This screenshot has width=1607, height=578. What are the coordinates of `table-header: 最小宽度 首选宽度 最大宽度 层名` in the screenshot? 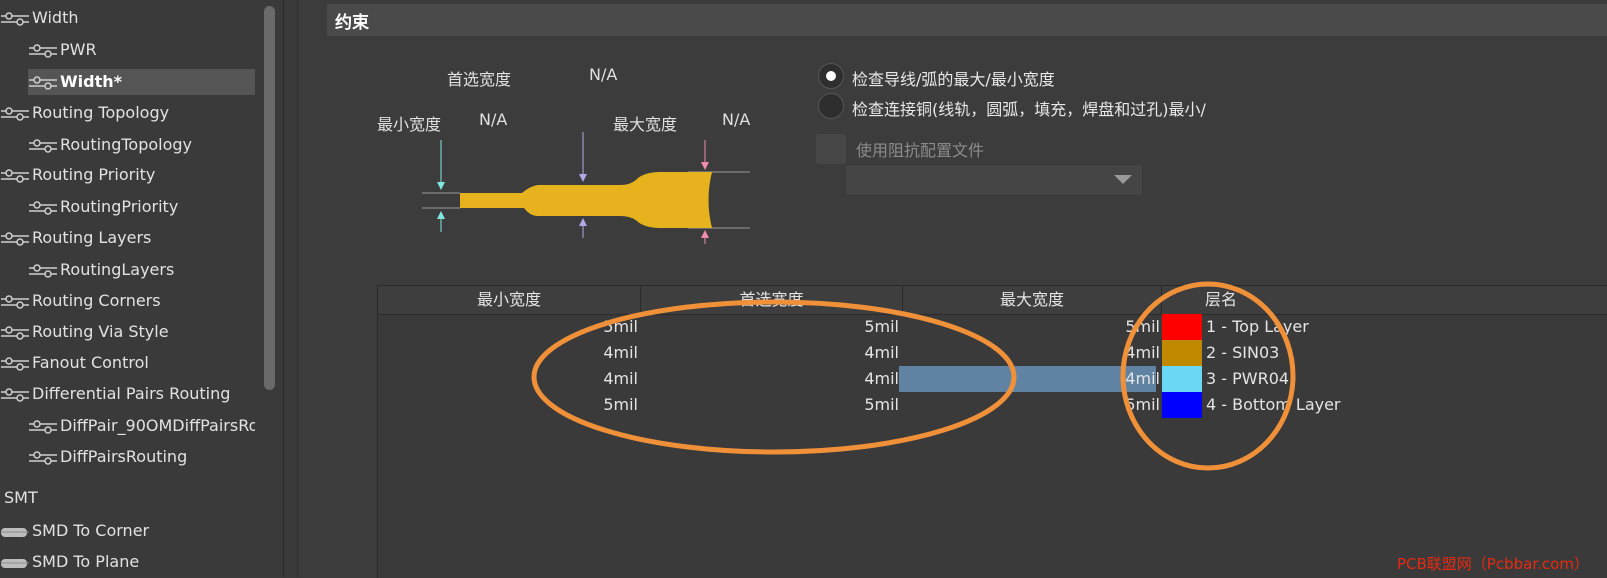 It's located at (992, 300).